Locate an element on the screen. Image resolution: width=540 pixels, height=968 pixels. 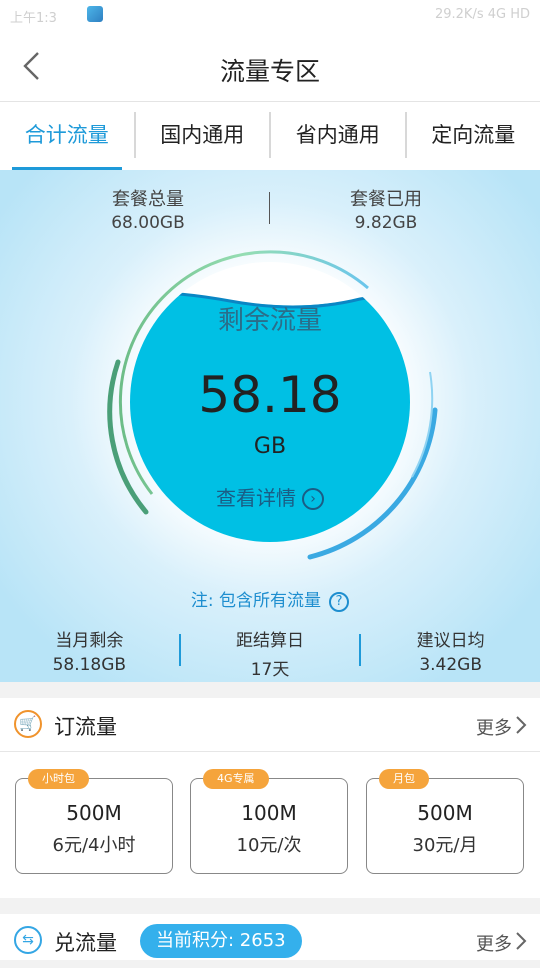
package-tag: 月包 is located at coordinates (404, 779).